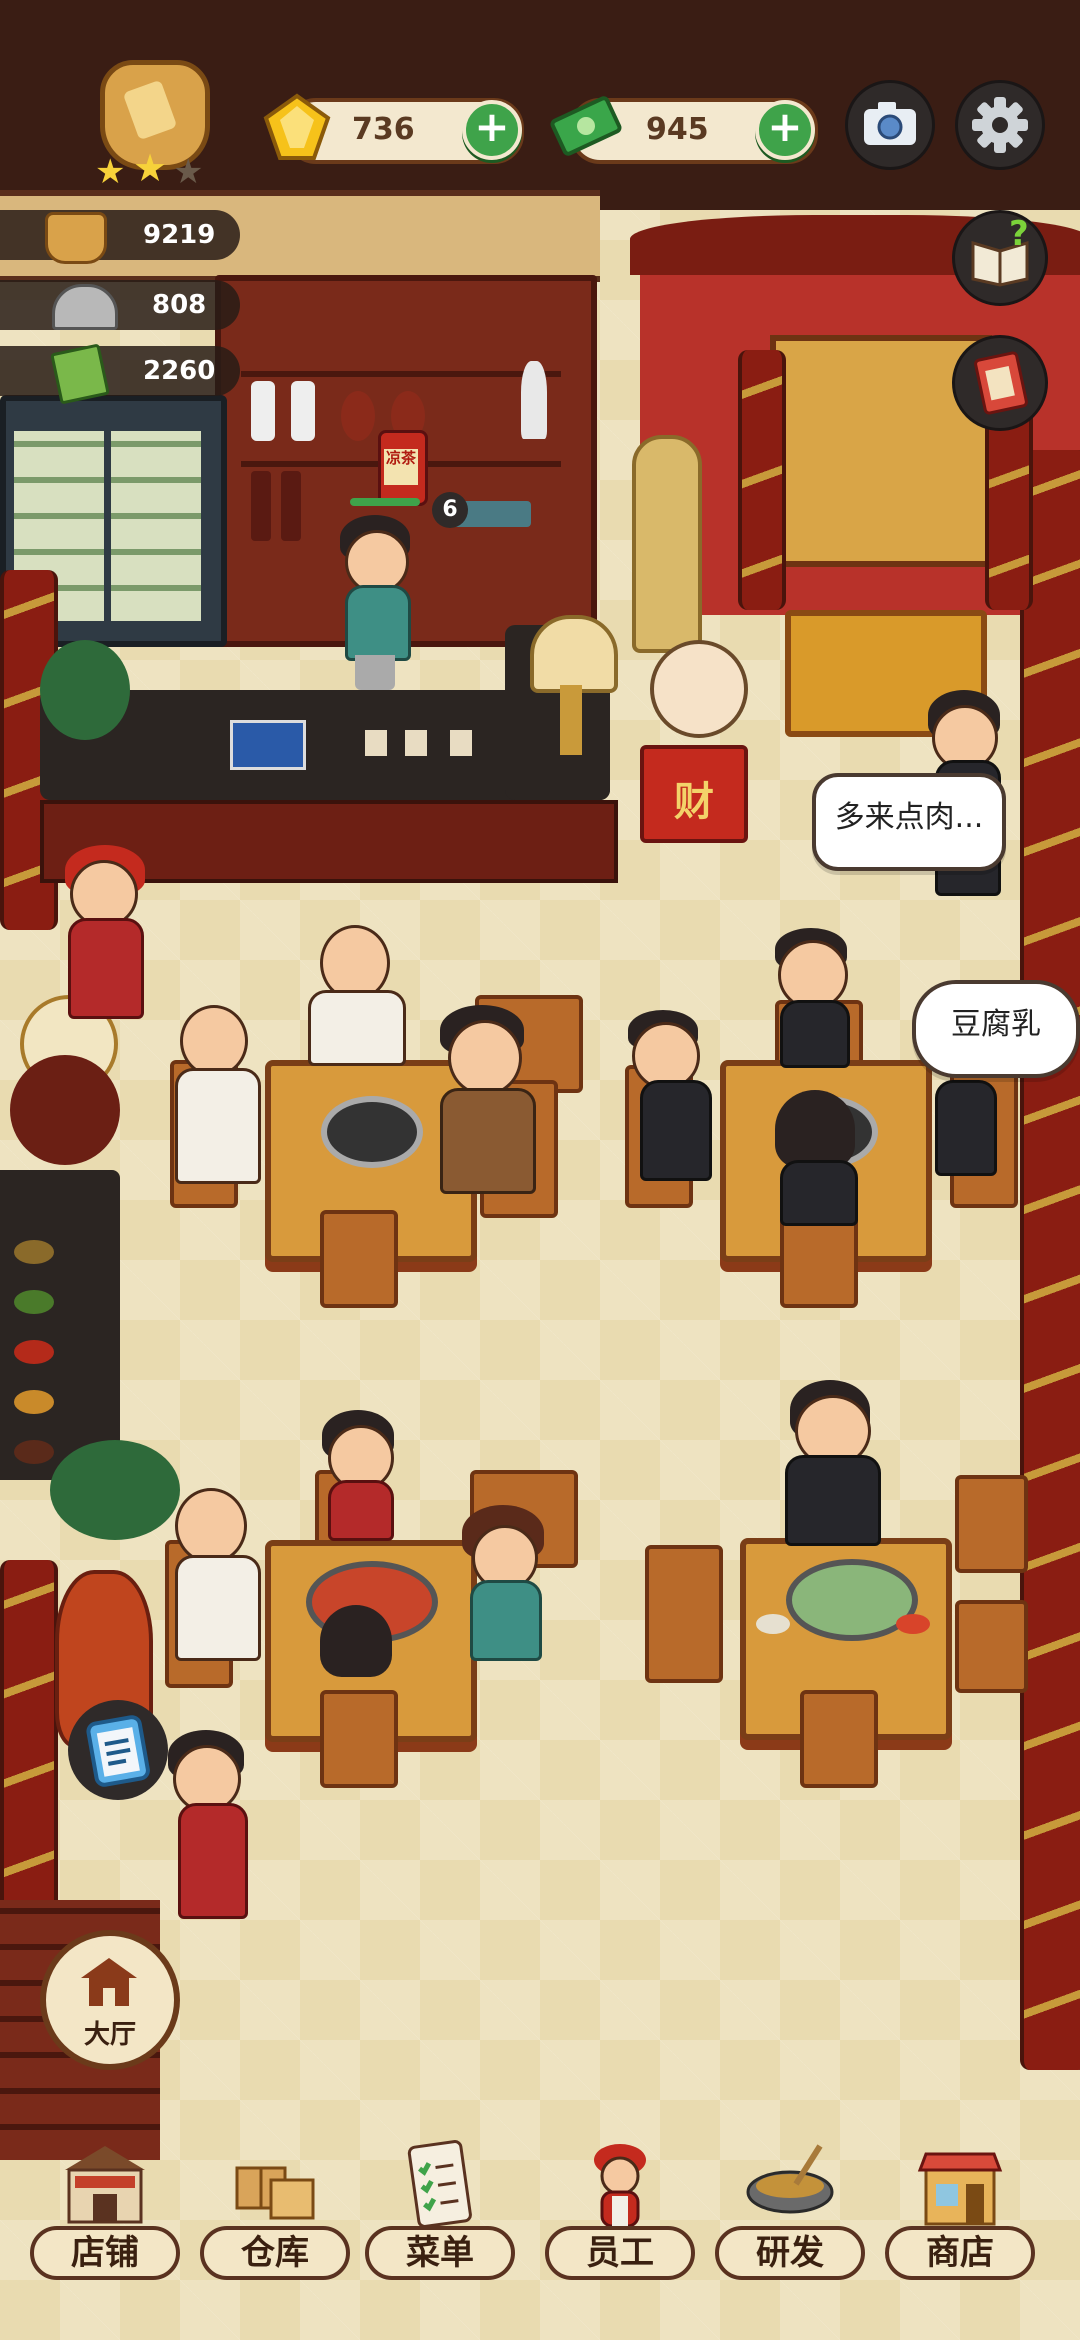  What do you see at coordinates (385, 502) in the screenshot?
I see `drink-progress-bar` at bounding box center [385, 502].